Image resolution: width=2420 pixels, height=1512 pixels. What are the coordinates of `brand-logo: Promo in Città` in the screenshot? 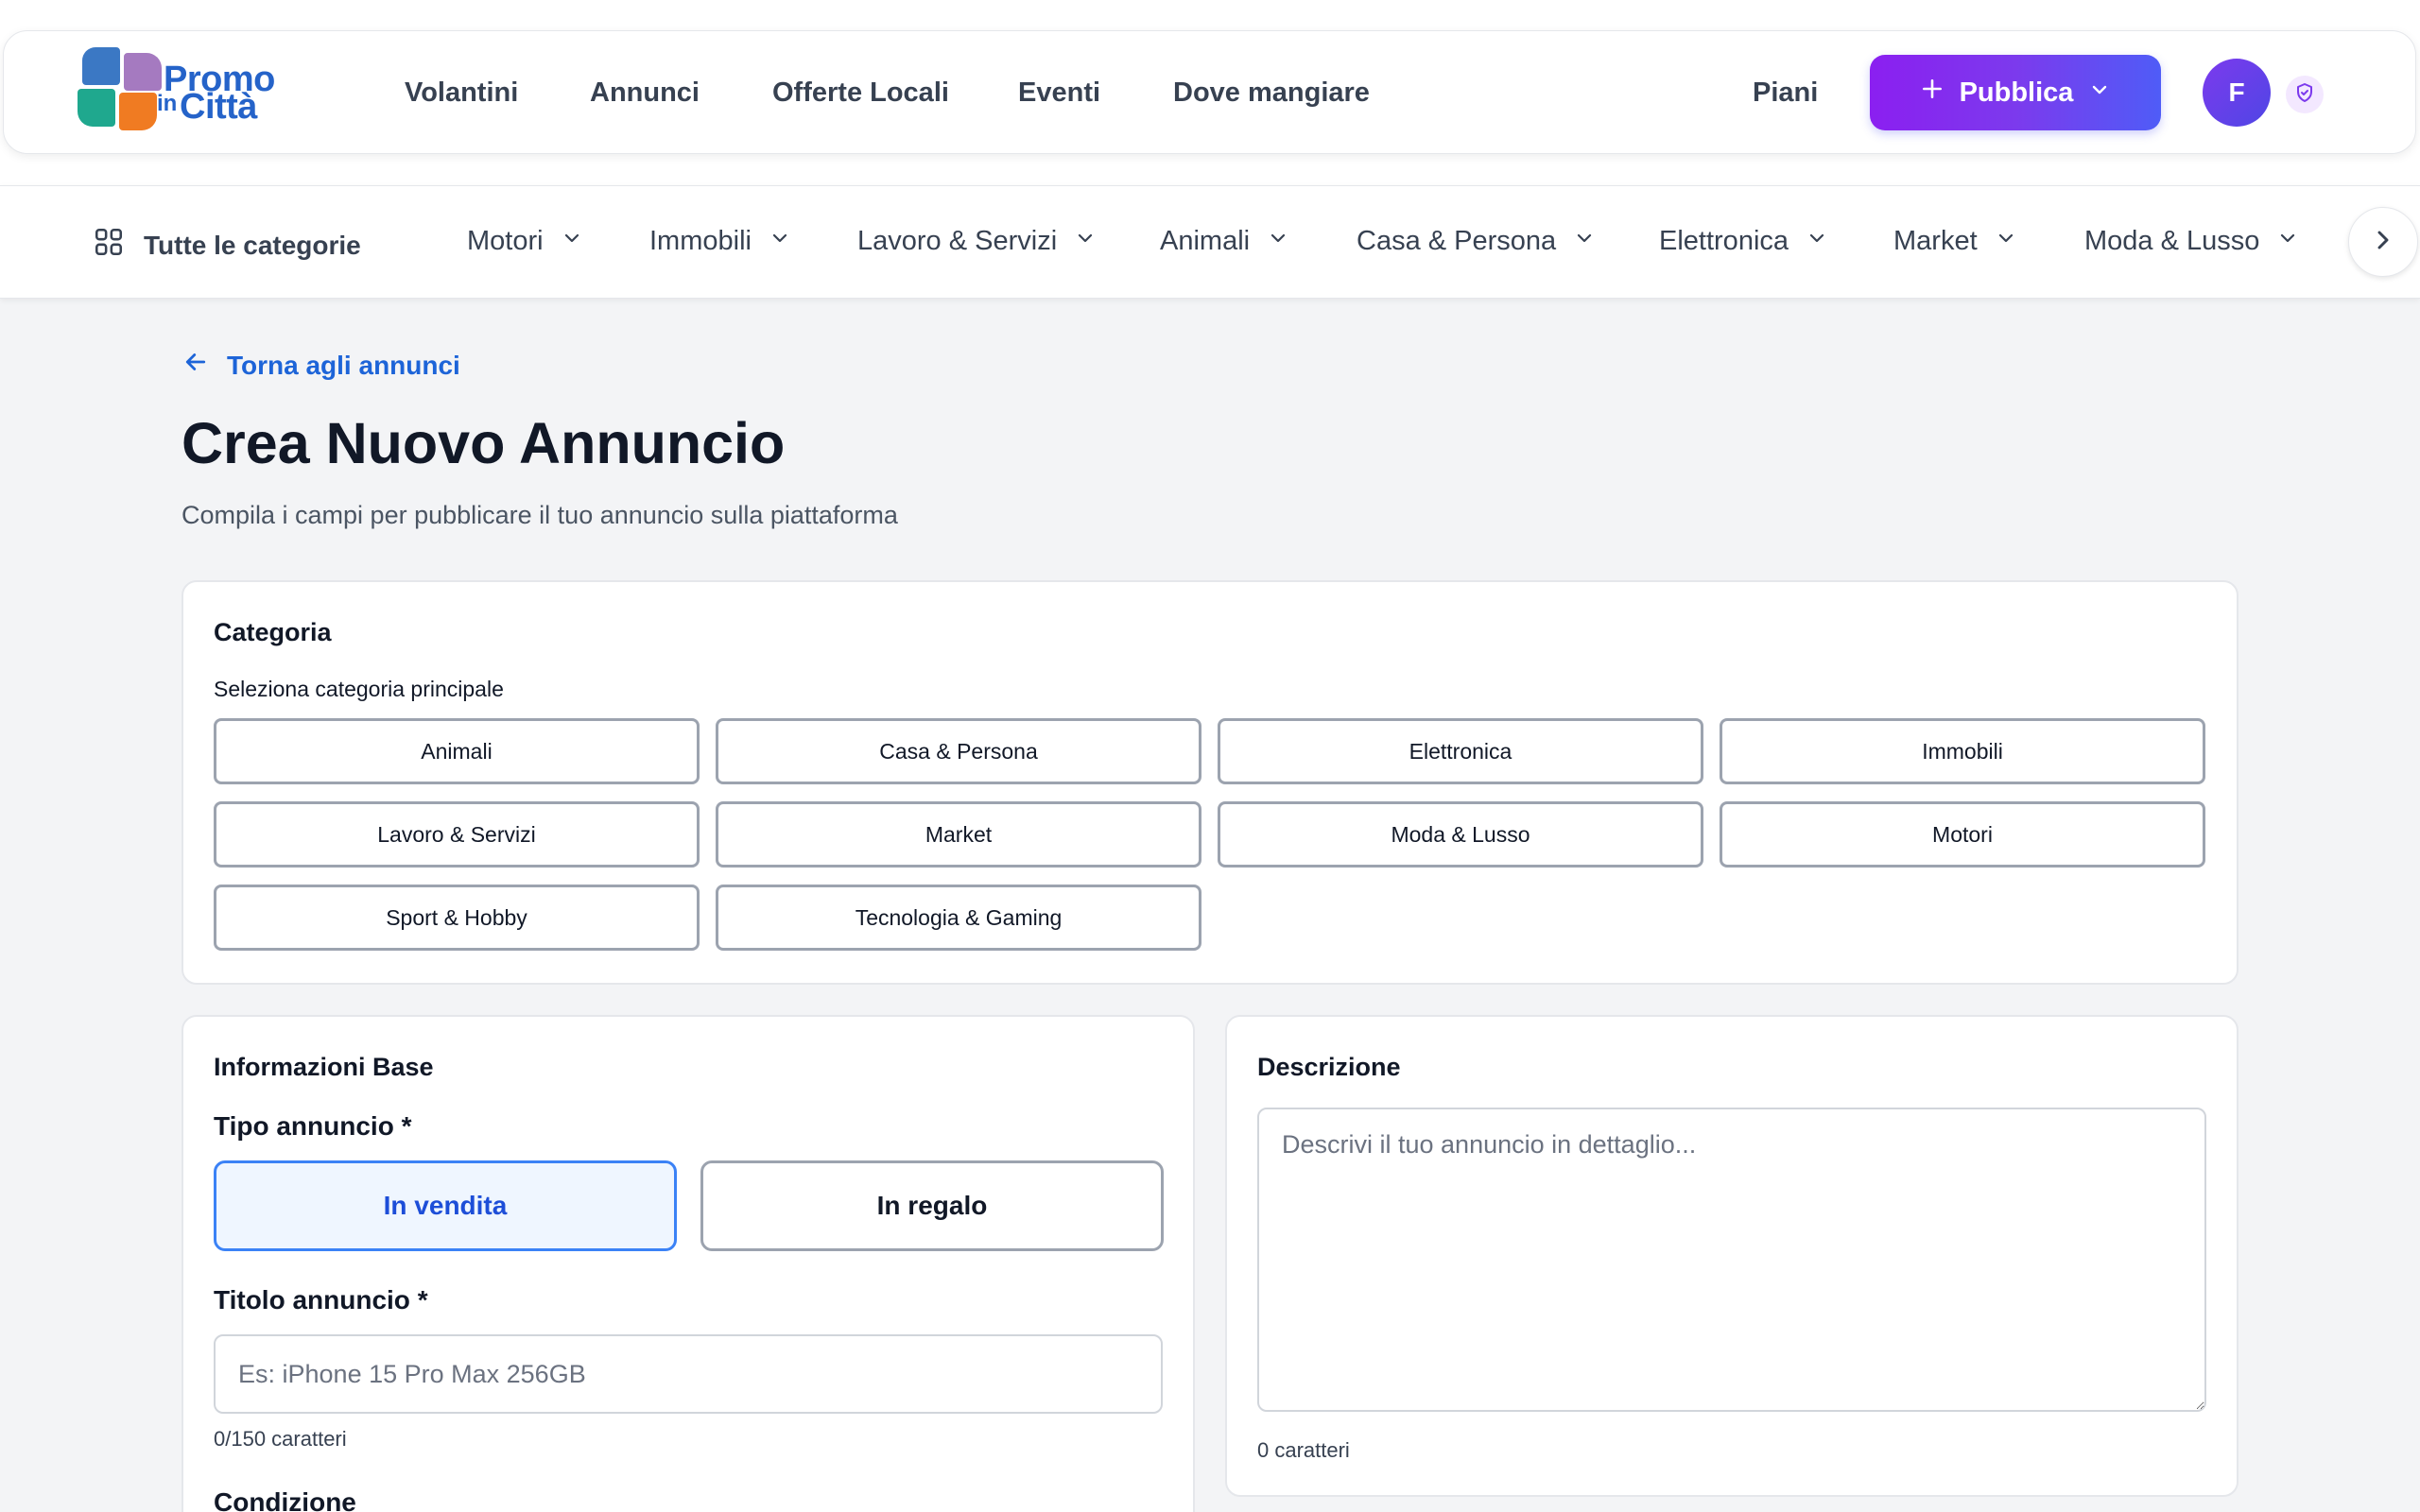 It's located at (189, 90).